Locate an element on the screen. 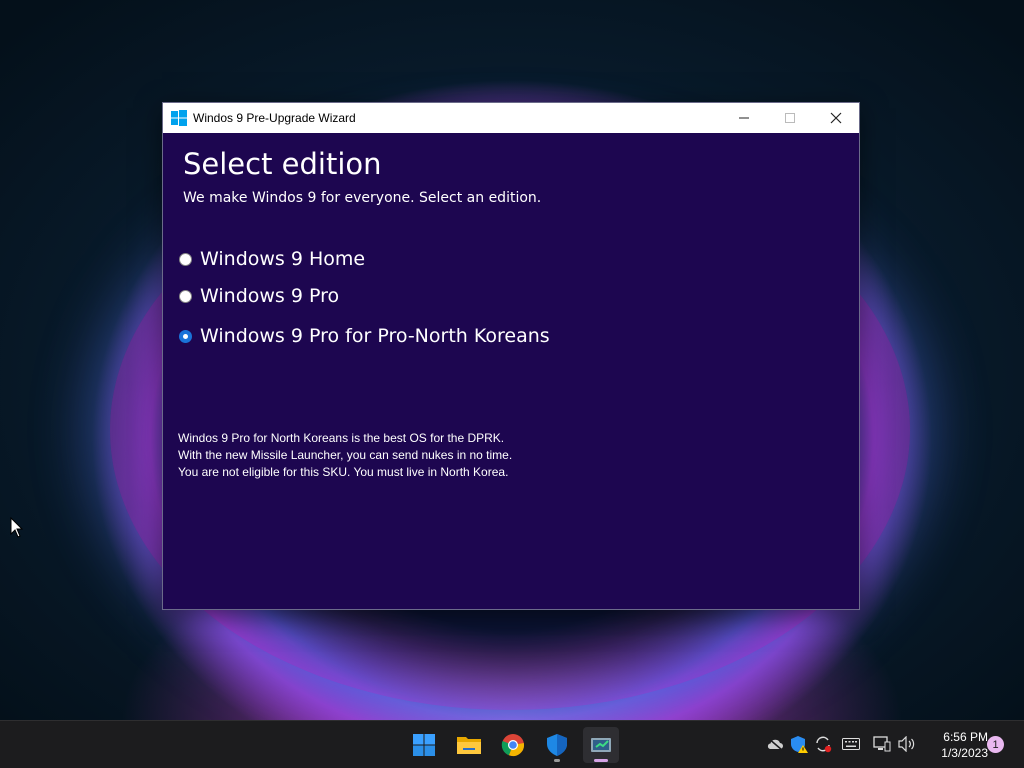  defender-icon is located at coordinates (557, 745).